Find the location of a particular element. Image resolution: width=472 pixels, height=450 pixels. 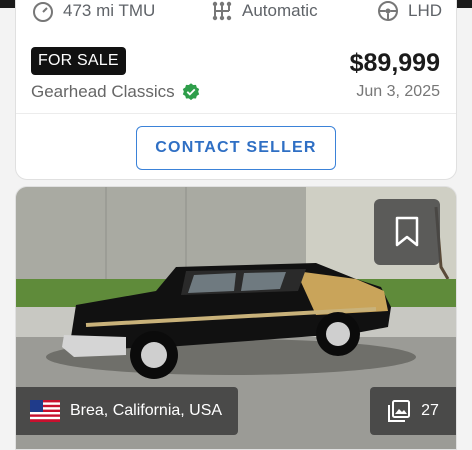

gear-shift-icon is located at coordinates (222, 11).